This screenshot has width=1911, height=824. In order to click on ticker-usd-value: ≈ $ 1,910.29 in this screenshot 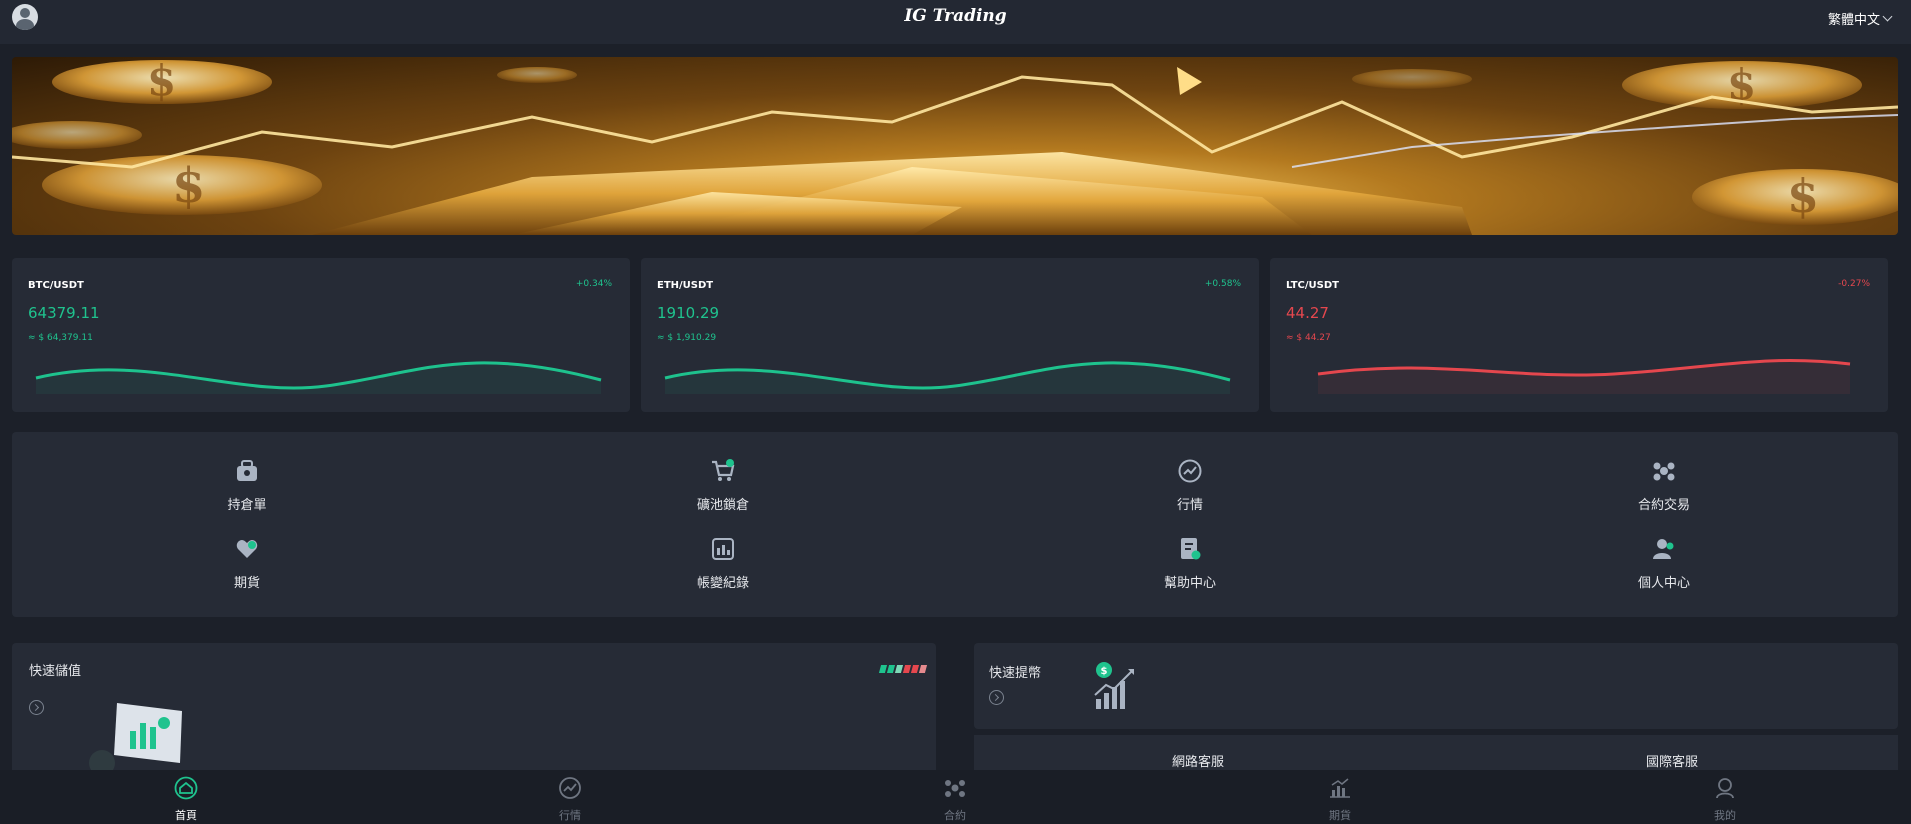, I will do `click(687, 338)`.